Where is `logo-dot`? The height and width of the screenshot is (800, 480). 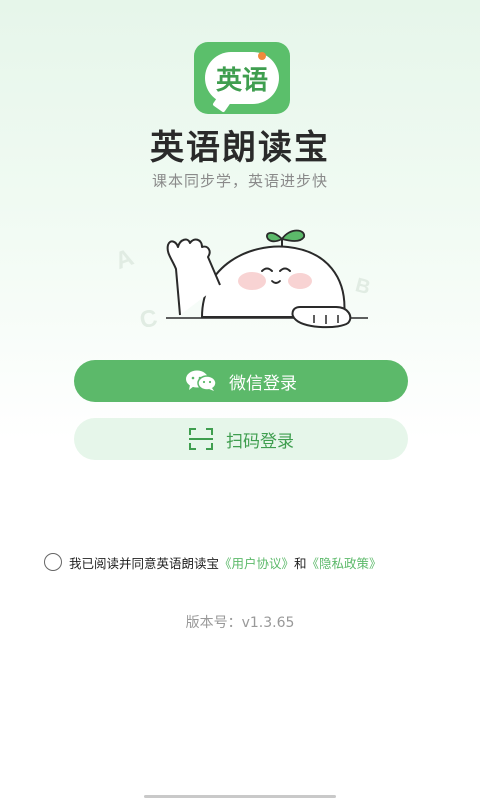
logo-dot is located at coordinates (262, 56).